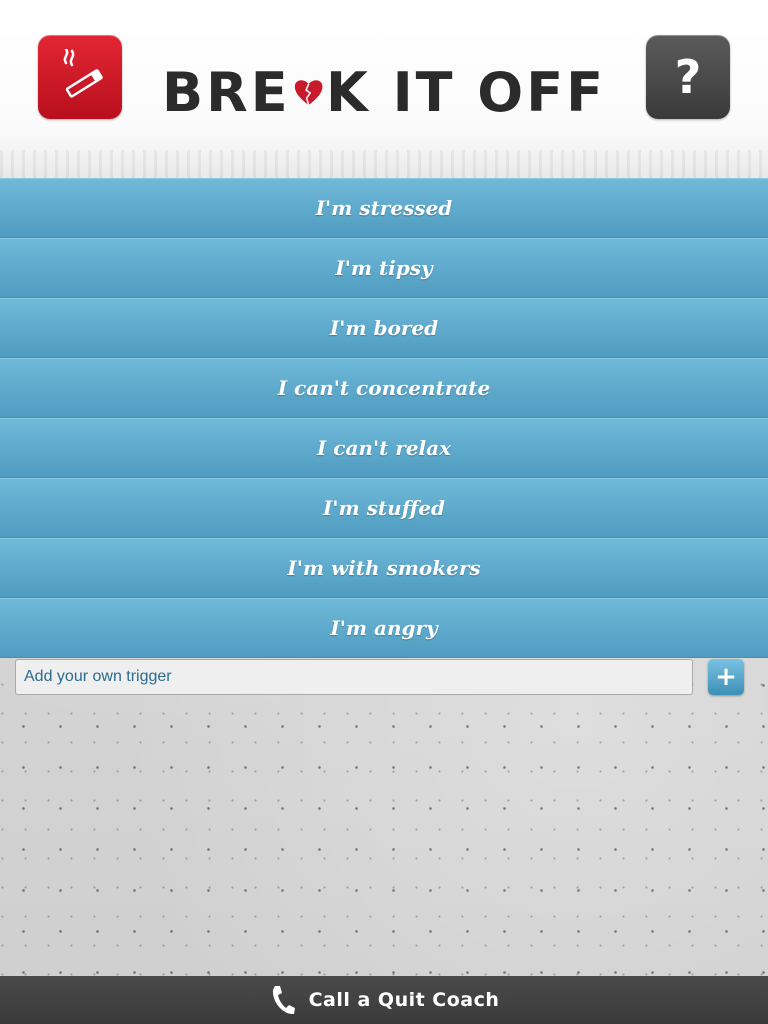 The height and width of the screenshot is (1024, 768). I want to click on trigger-item-with-smokers: I'm with smokers, so click(384, 568).